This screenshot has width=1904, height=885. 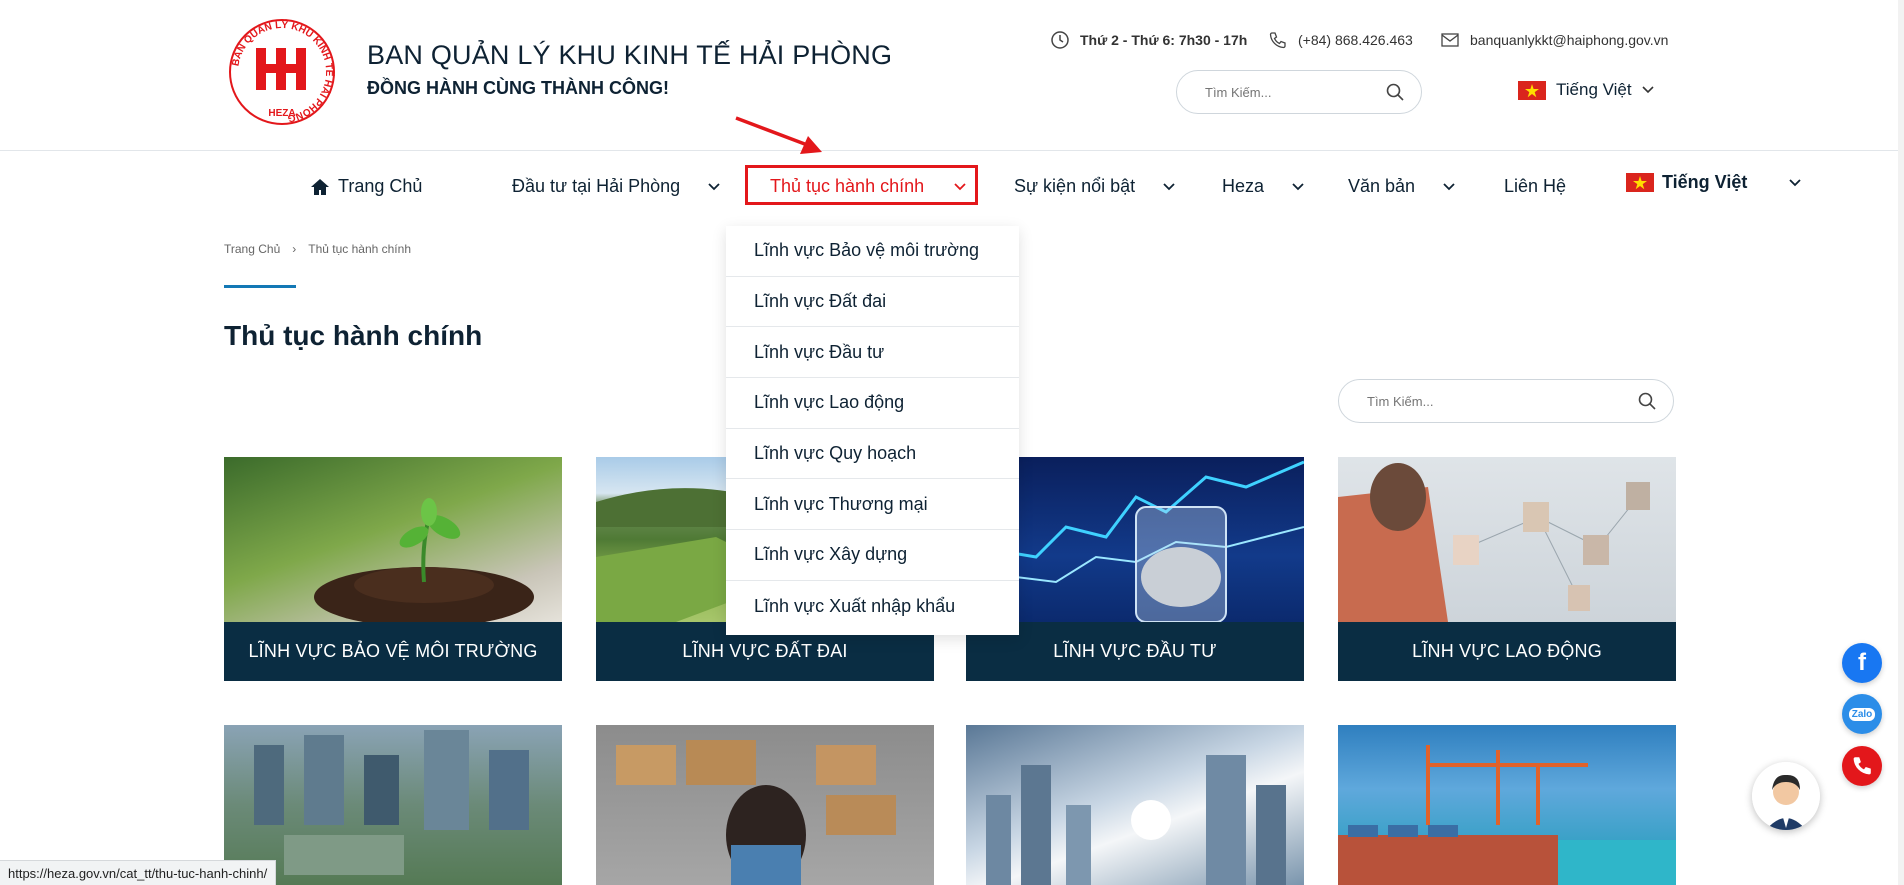 I want to click on site-title: BAN QUẢN LÝ KHU KINH TẾ HẢI PHÒNG, so click(x=630, y=55).